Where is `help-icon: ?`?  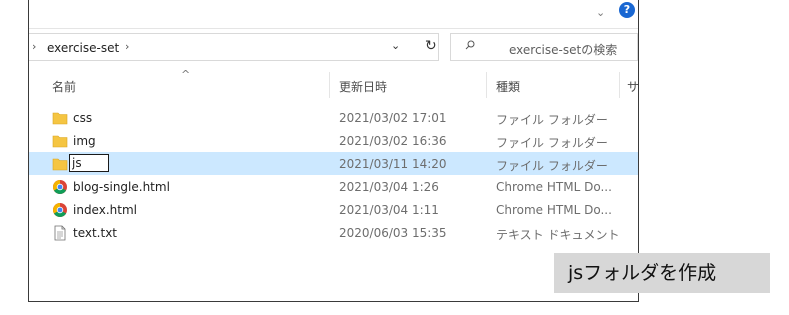
help-icon: ? is located at coordinates (627, 10).